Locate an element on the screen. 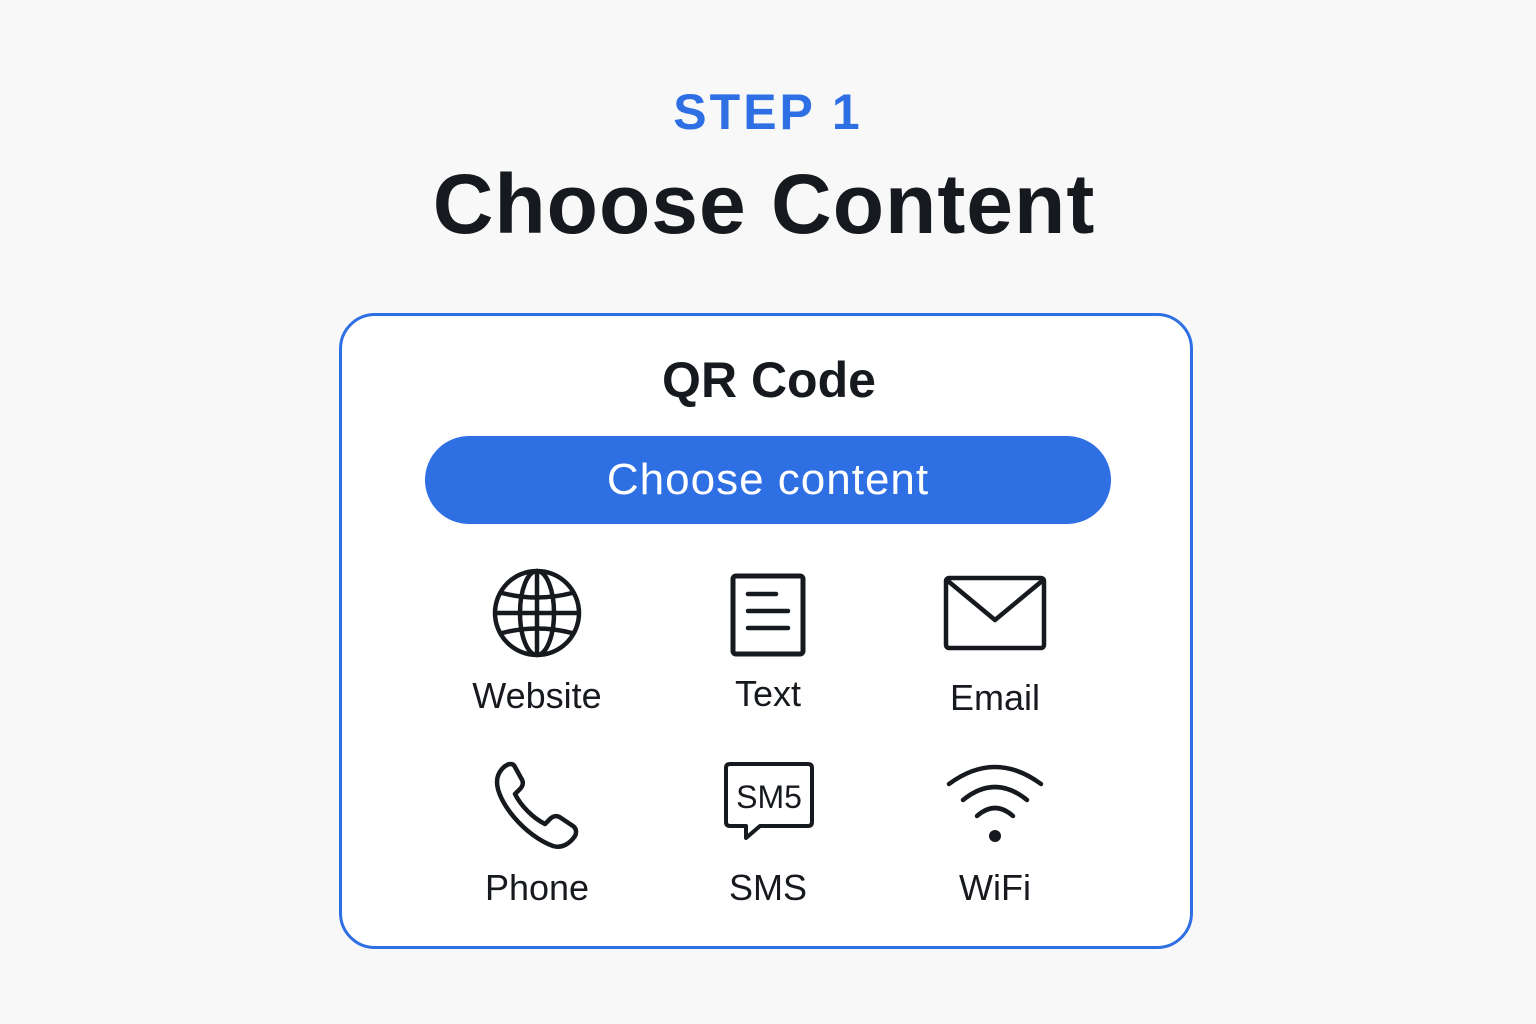  option-text: Text is located at coordinates (768, 651).